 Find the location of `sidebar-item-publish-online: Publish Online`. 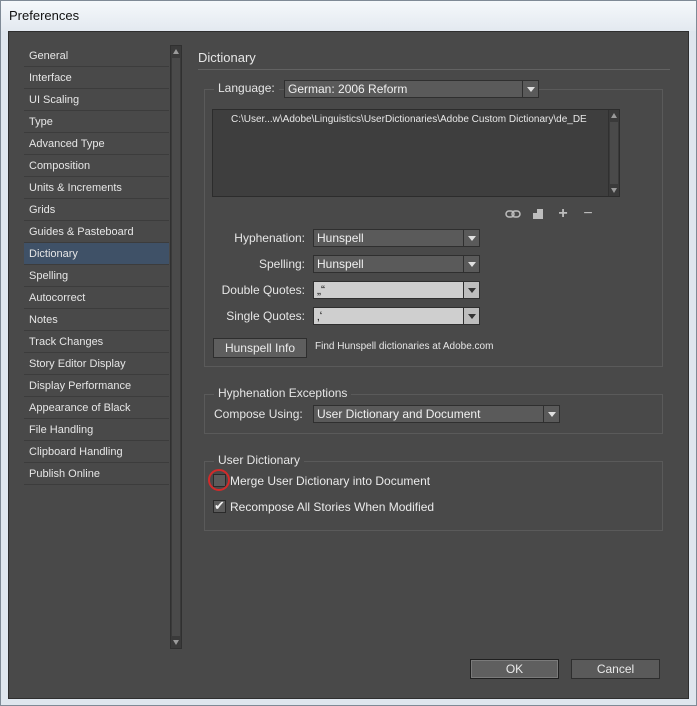

sidebar-item-publish-online: Publish Online is located at coordinates (96, 474).